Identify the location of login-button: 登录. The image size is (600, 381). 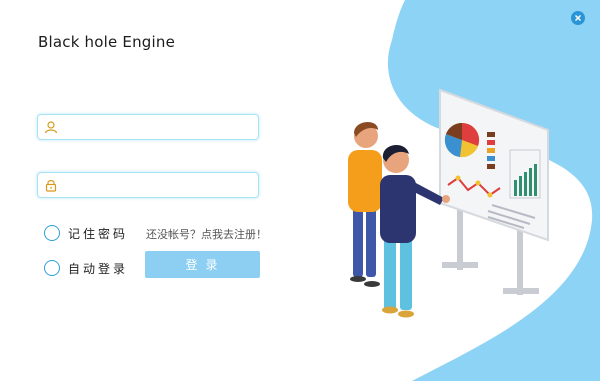
(202, 264).